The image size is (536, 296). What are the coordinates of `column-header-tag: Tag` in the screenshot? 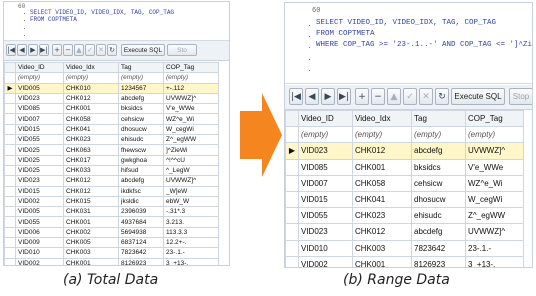 It's located at (141, 67).